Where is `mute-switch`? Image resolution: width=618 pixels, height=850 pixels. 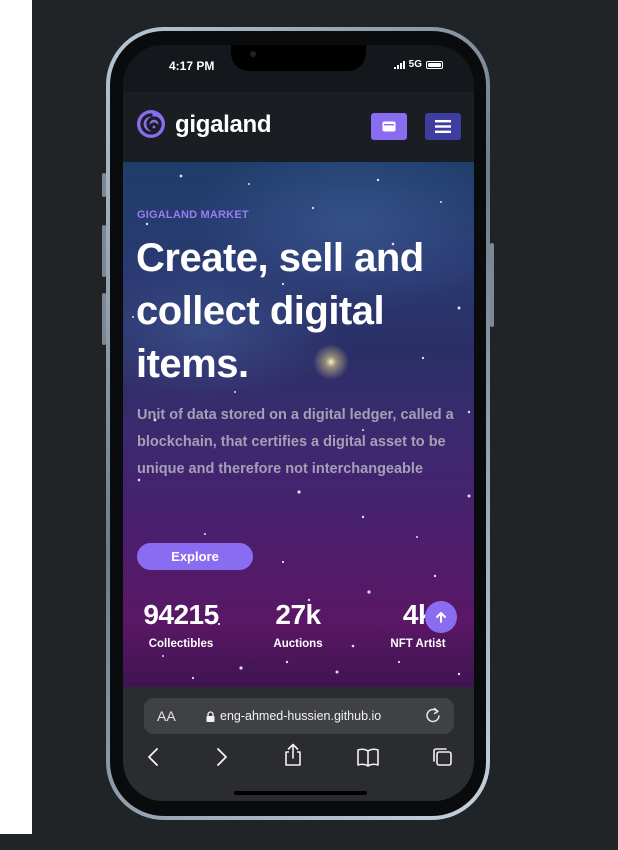
mute-switch is located at coordinates (104, 185).